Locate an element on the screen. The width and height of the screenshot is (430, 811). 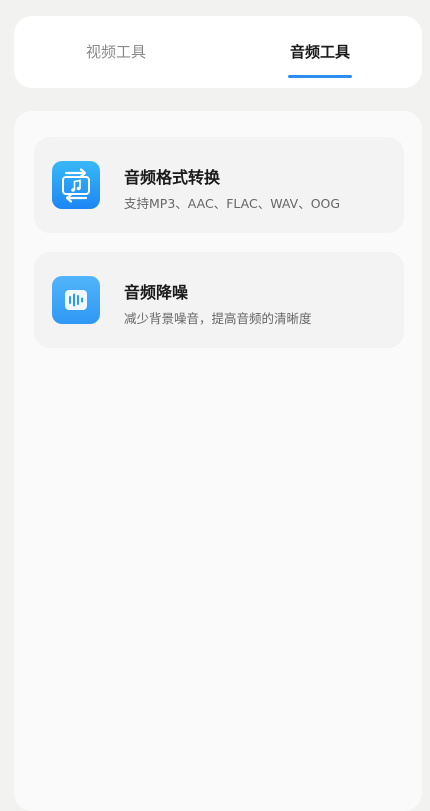
tool-card-audio-denoise: 音频降噪 减少背景噪音，提高音频的清晰度 is located at coordinates (219, 300).